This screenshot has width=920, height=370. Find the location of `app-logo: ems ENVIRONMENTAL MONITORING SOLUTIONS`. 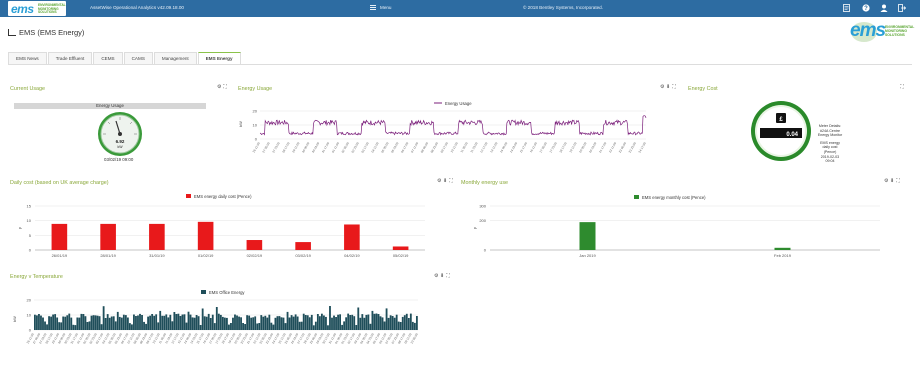

app-logo: ems ENVIRONMENTAL MONITORING SOLUTIONS is located at coordinates (37, 8).